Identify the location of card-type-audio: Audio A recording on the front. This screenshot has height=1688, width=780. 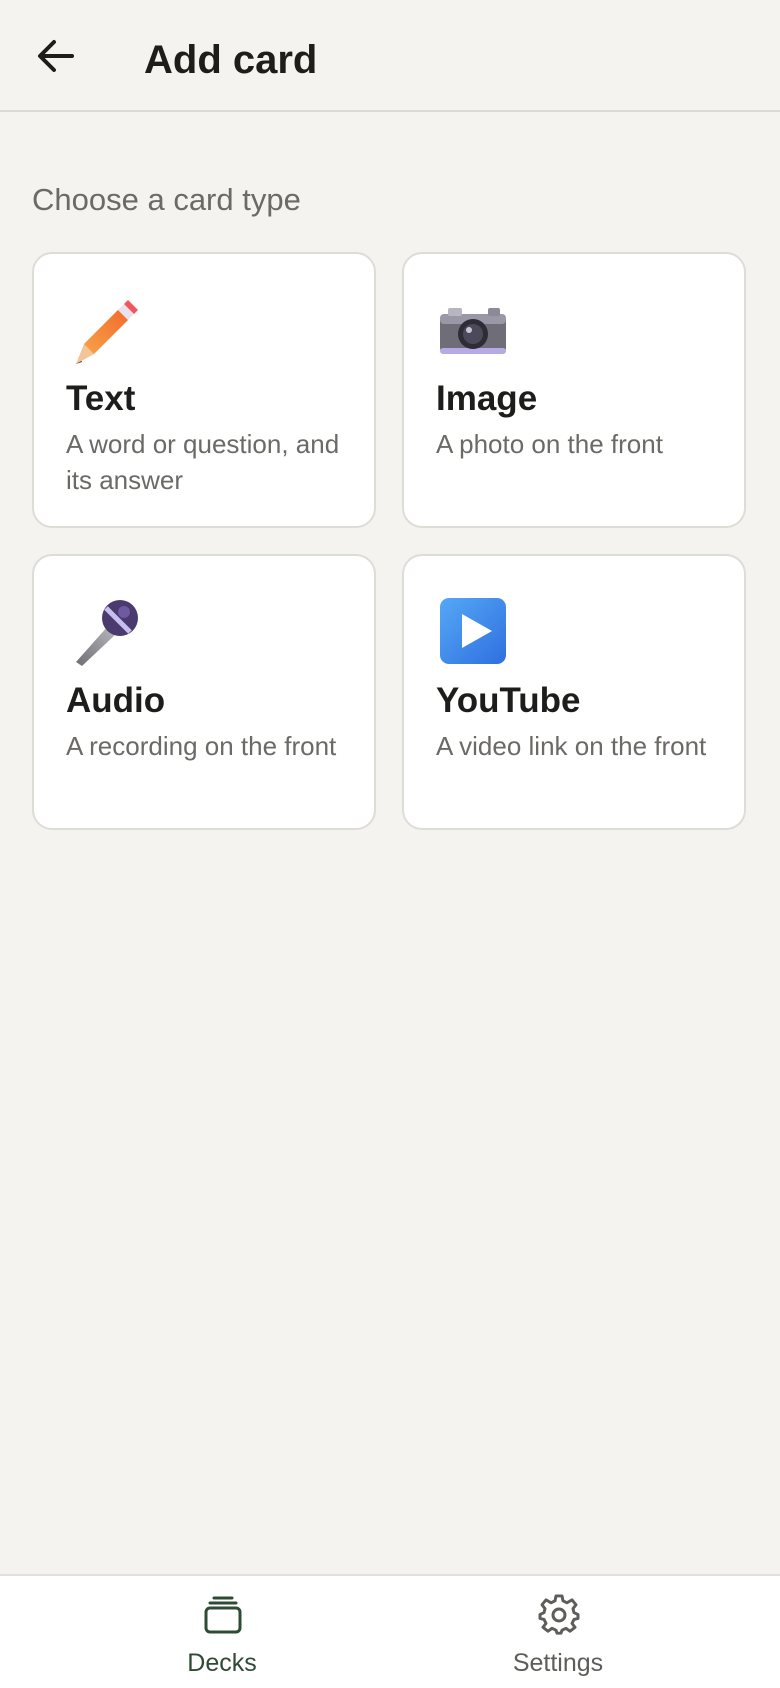
(204, 692).